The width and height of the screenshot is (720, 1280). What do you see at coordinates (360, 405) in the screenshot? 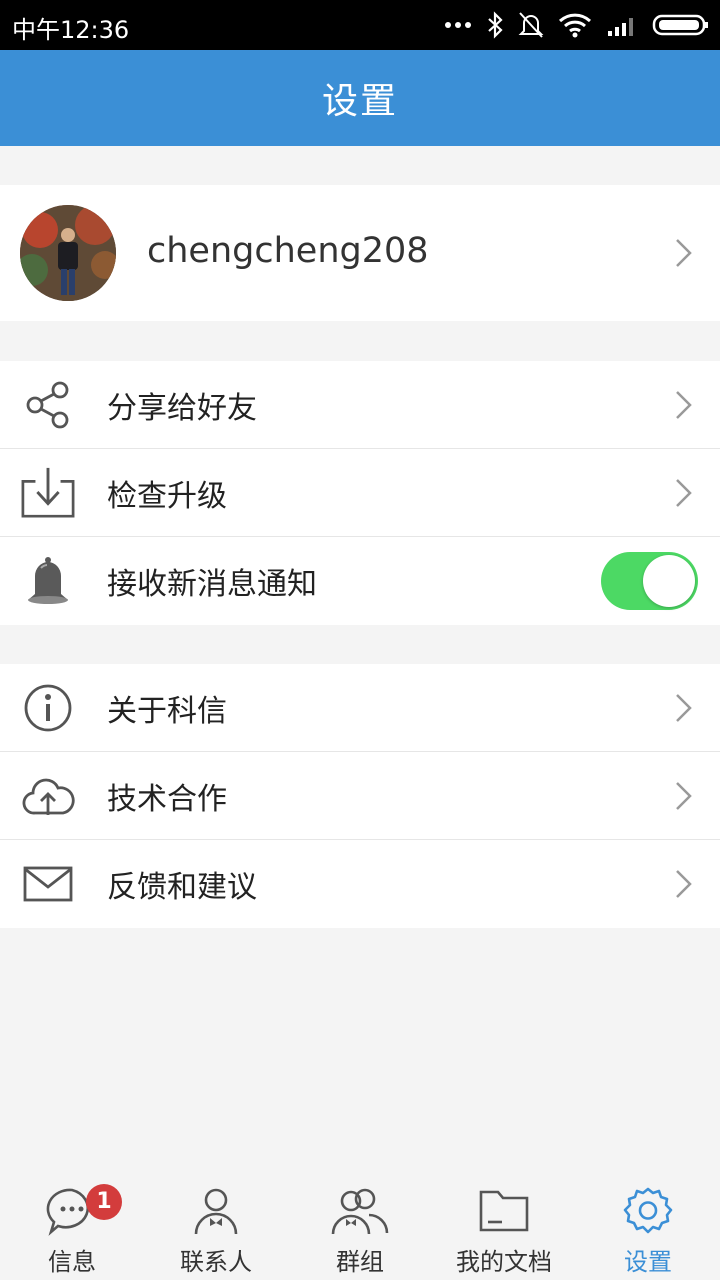
I see `share-row: 分享给好友` at bounding box center [360, 405].